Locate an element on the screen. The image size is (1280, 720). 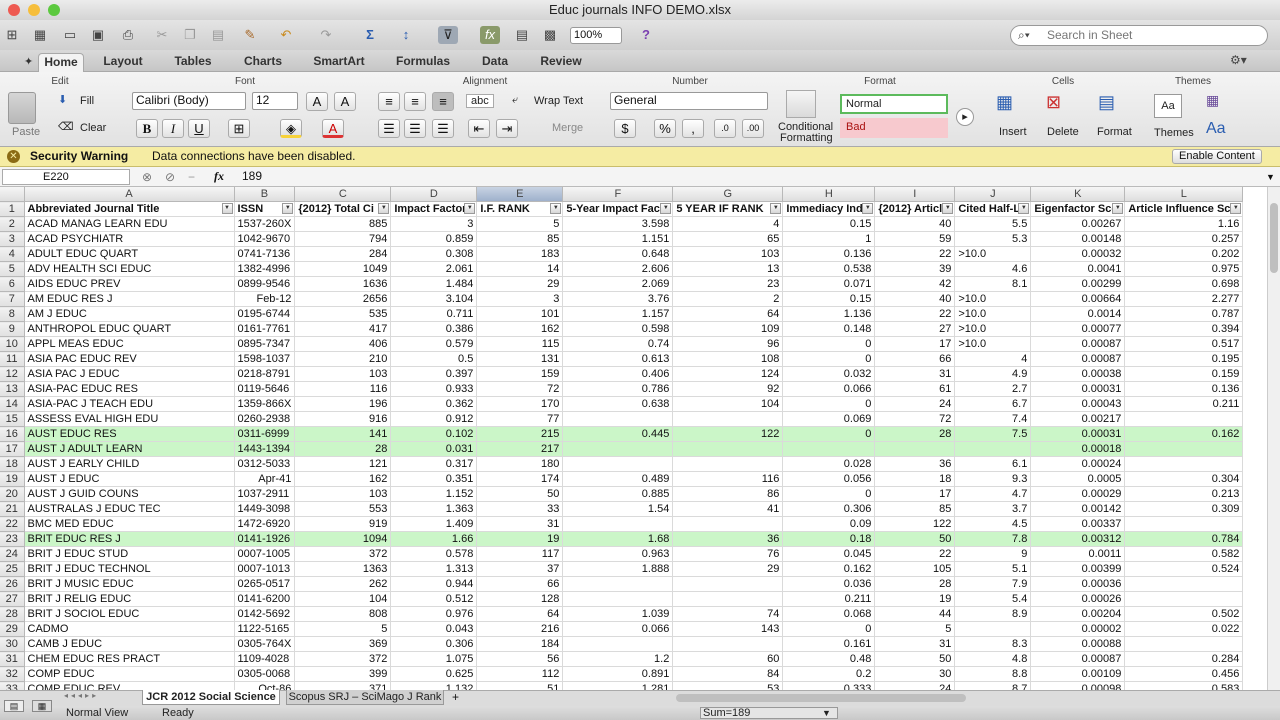
formatting-label: Formatting is located at coordinates (806, 138).